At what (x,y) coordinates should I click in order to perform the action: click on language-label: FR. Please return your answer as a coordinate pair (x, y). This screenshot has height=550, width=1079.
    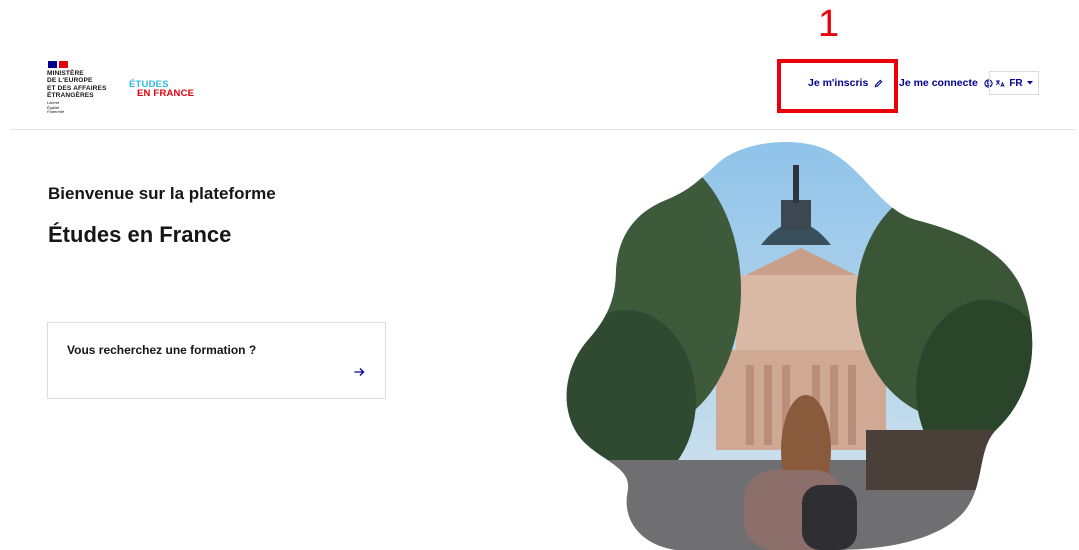
    Looking at the image, I should click on (1016, 83).